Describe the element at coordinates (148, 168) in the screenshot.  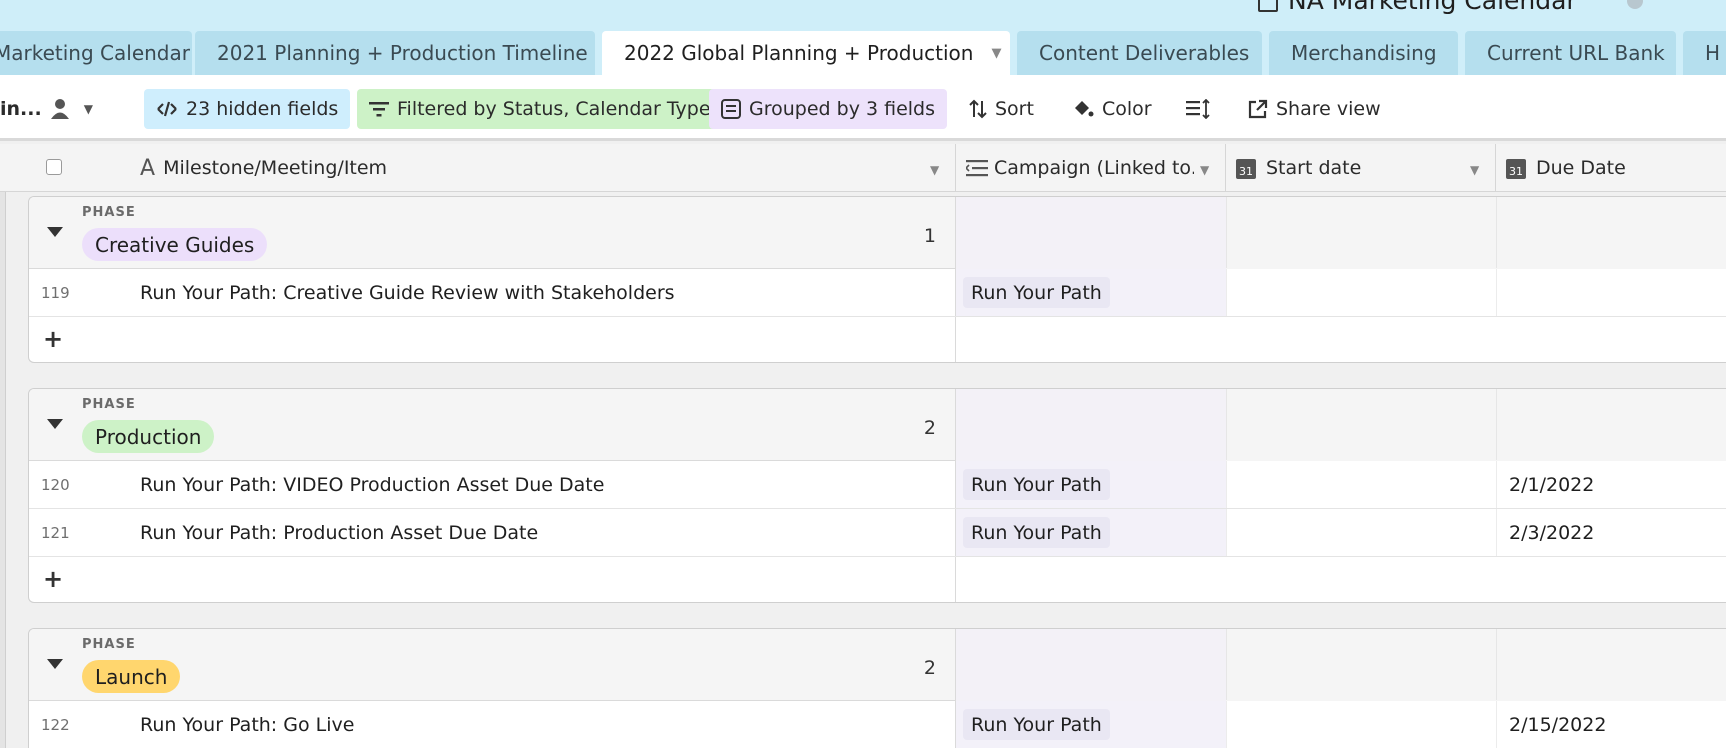
I see `text-field-icon: A` at that location.